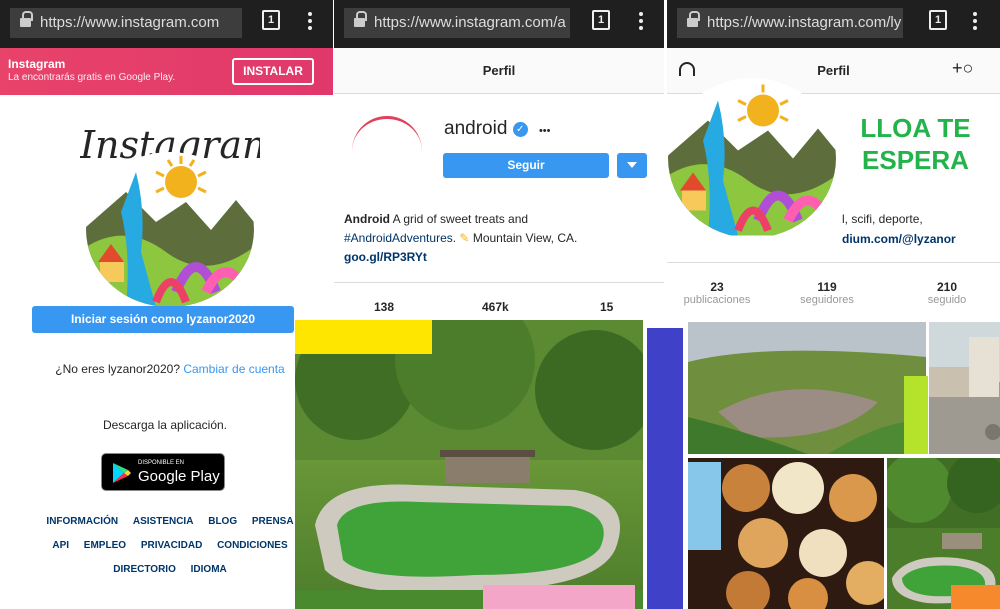 This screenshot has width=1000, height=609. I want to click on footer-link: DIRECTORIO, so click(144, 568).